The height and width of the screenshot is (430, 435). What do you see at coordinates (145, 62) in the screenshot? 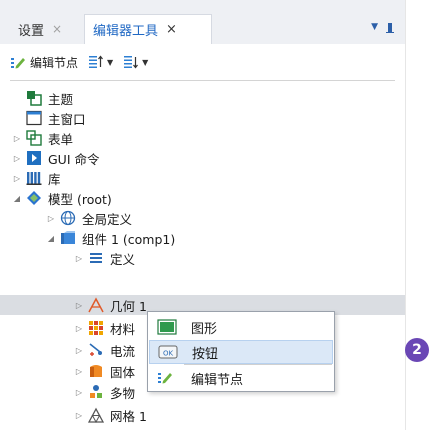
I see `move-down-caret-icon: ▼` at bounding box center [145, 62].